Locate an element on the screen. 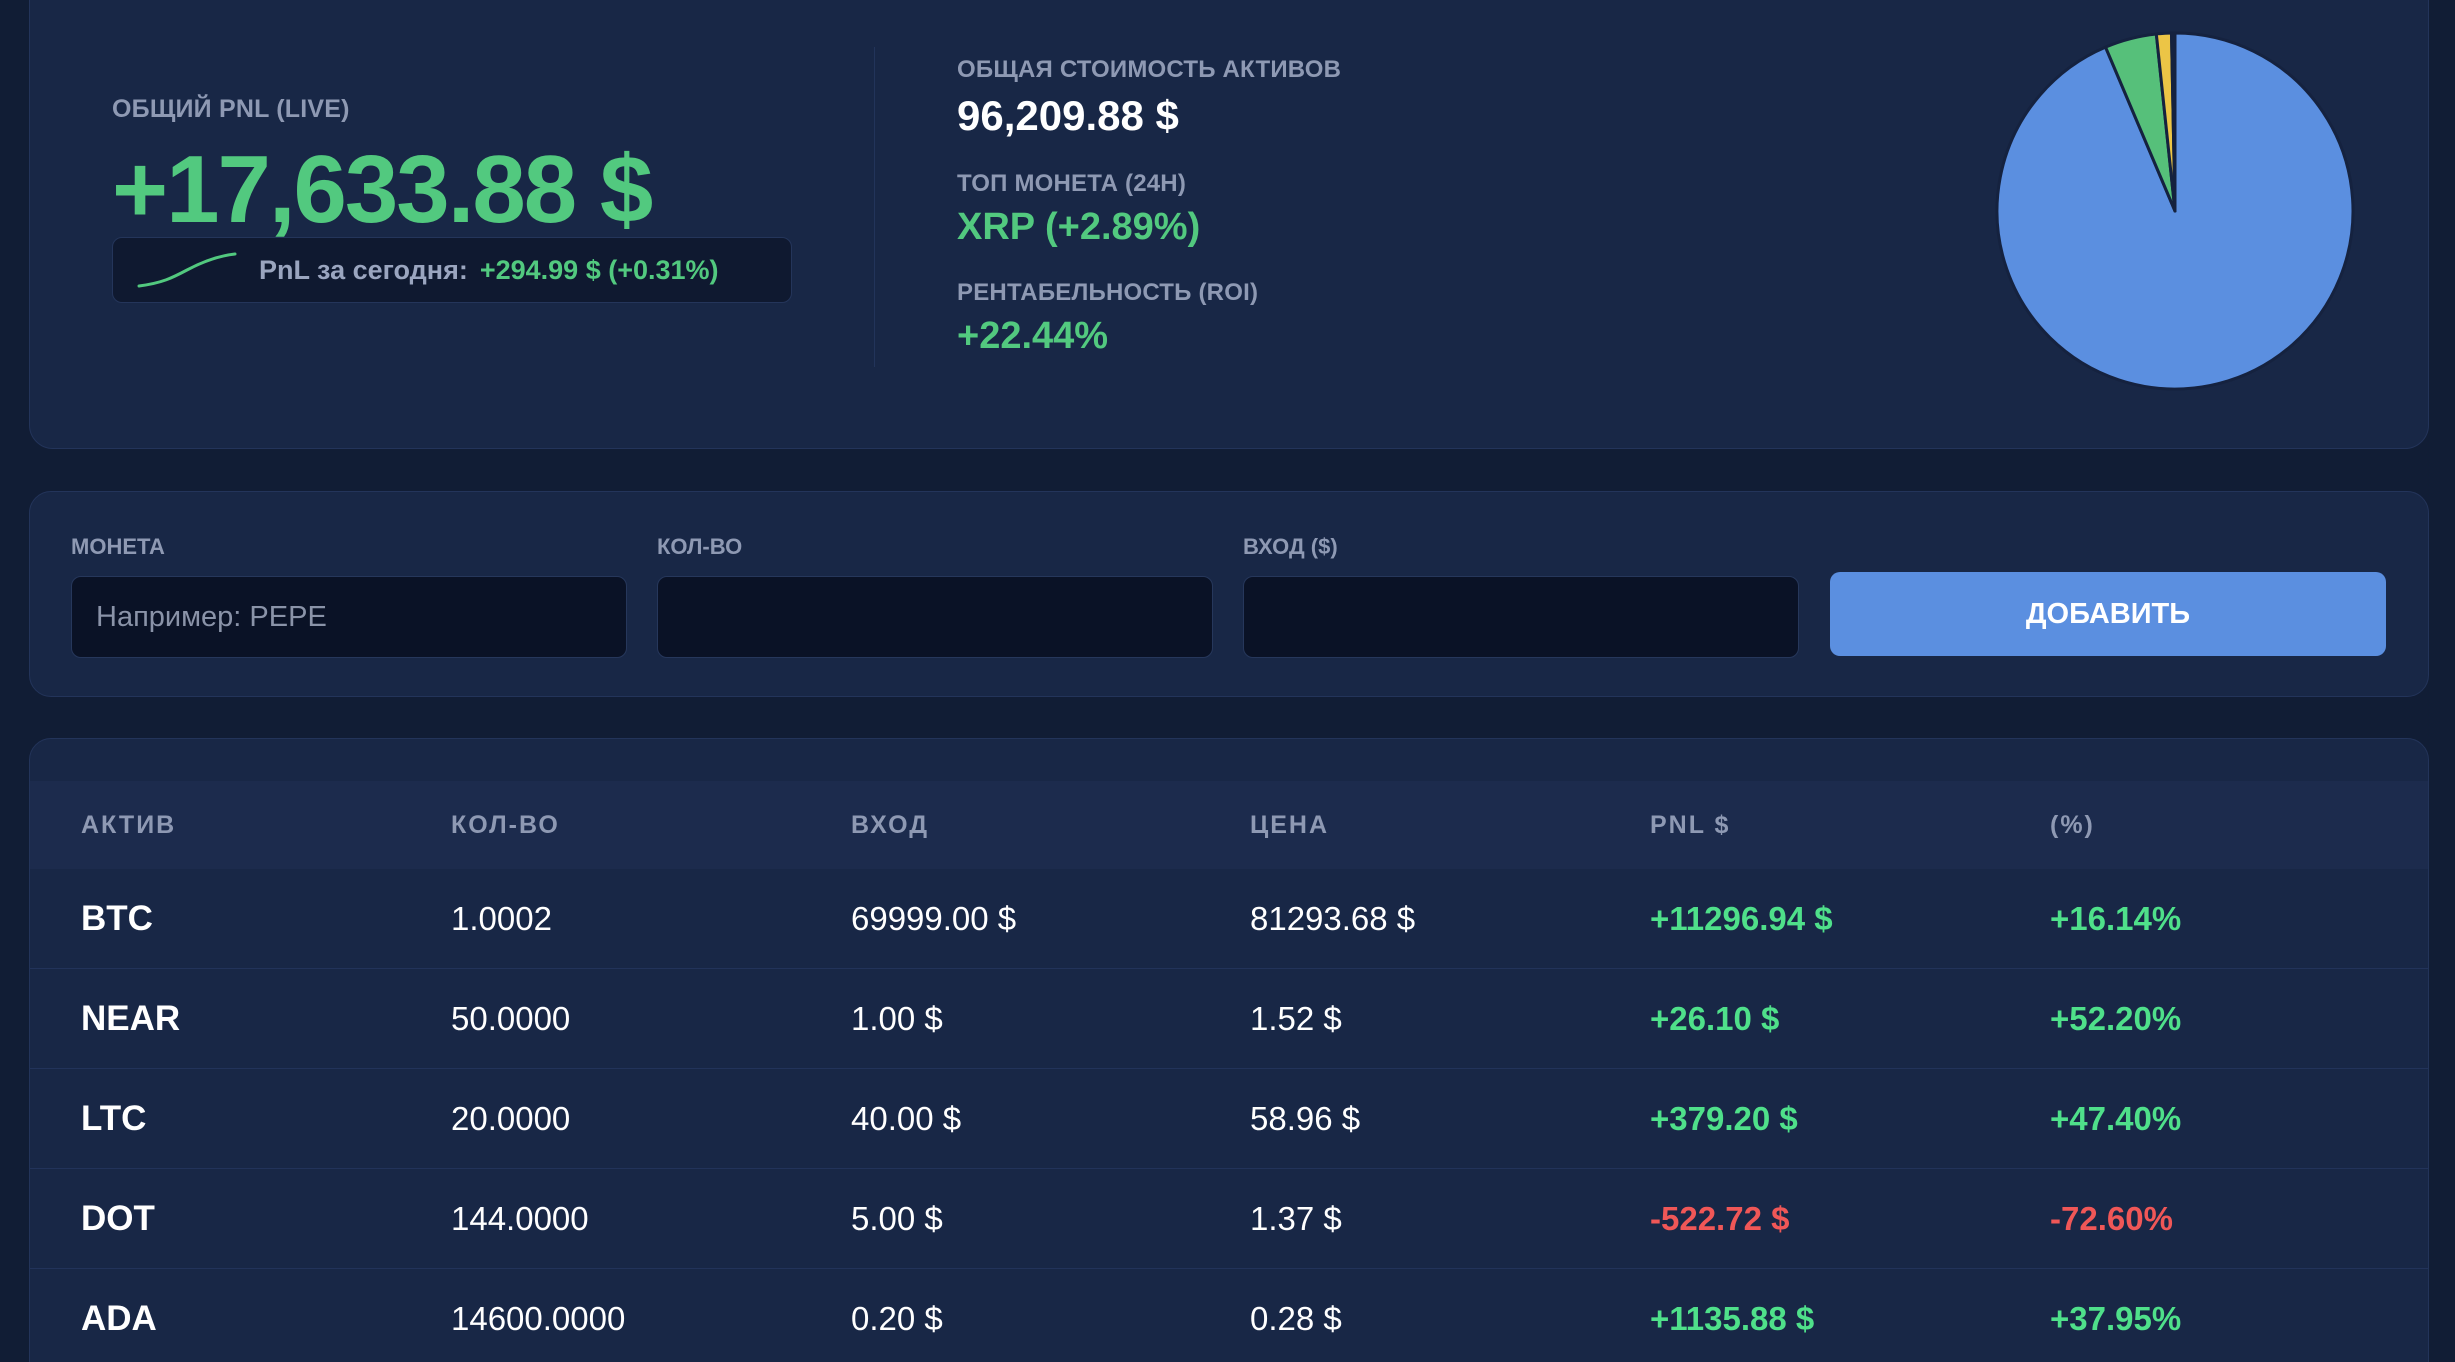 The width and height of the screenshot is (2455, 1362). total-pnl-block: ОБЩИЙ PNL (LIVE) +17,633.88 $ is located at coordinates (382, 169).